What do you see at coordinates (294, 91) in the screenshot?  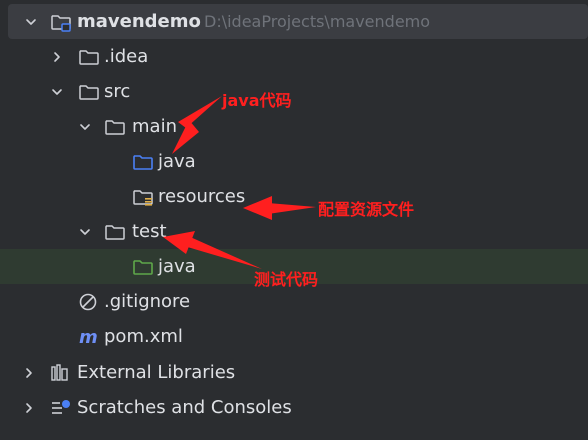 I see `tree-row-src: src` at bounding box center [294, 91].